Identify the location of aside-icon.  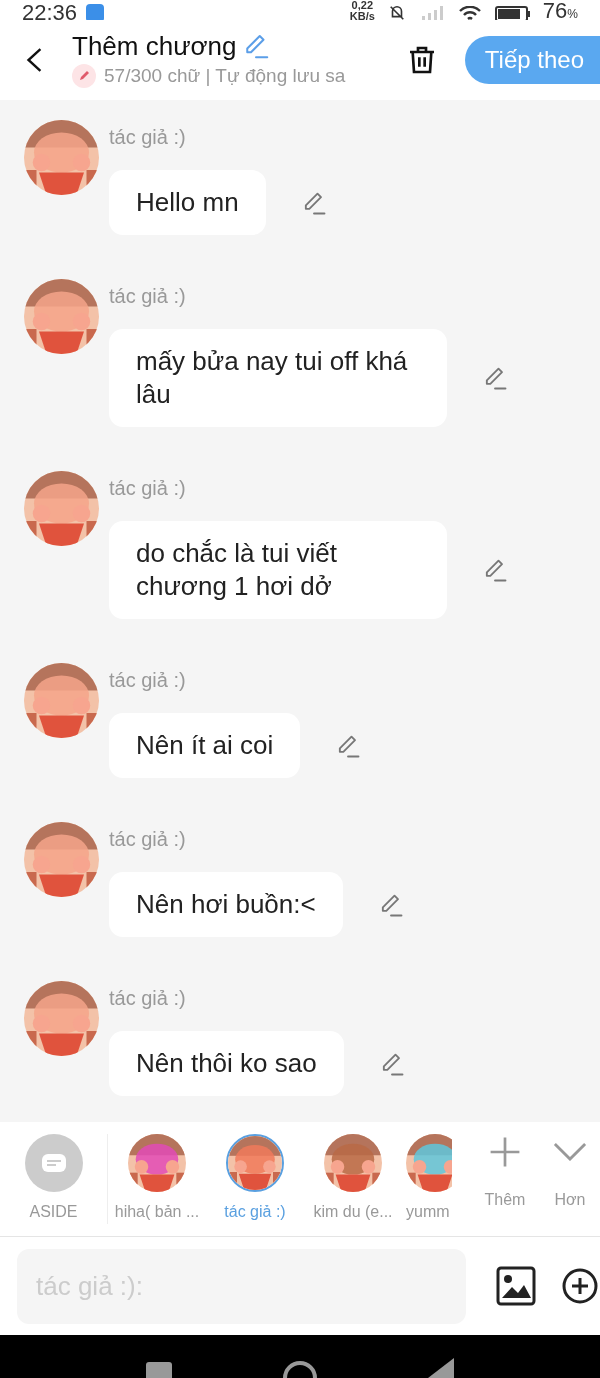
(53, 1163).